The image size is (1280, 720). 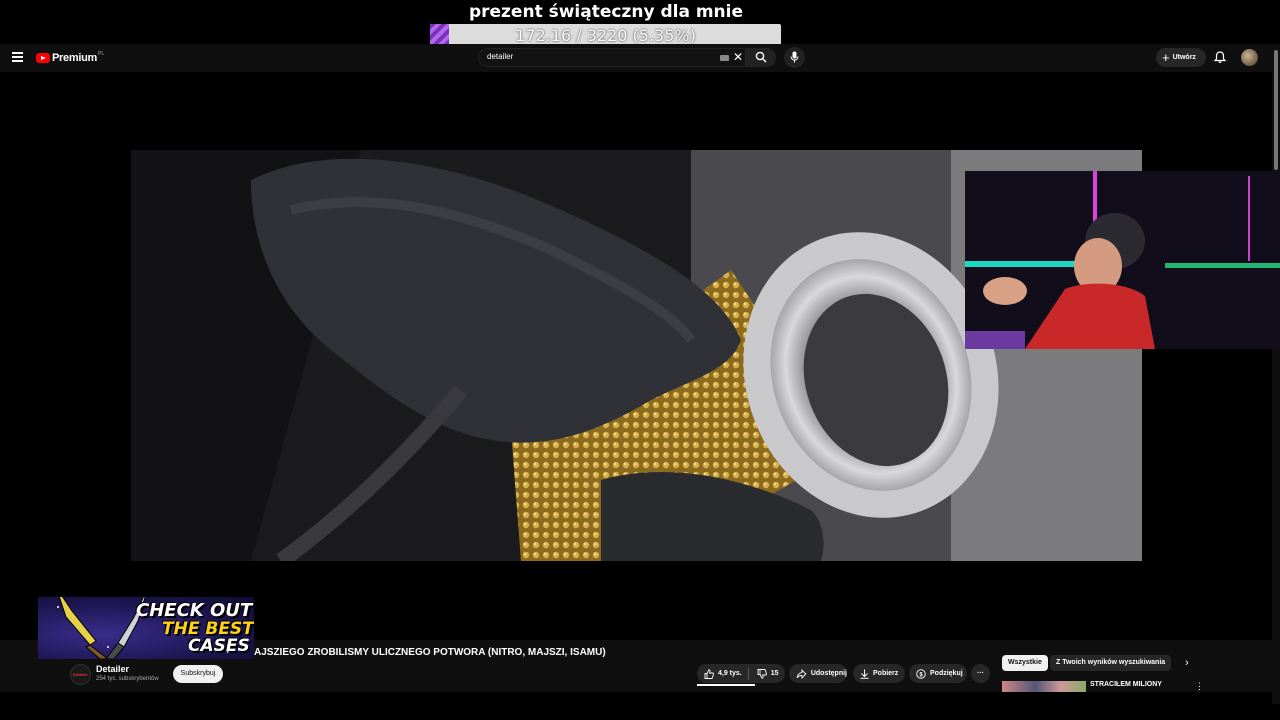 I want to click on webcam-image, so click(x=1122, y=260).